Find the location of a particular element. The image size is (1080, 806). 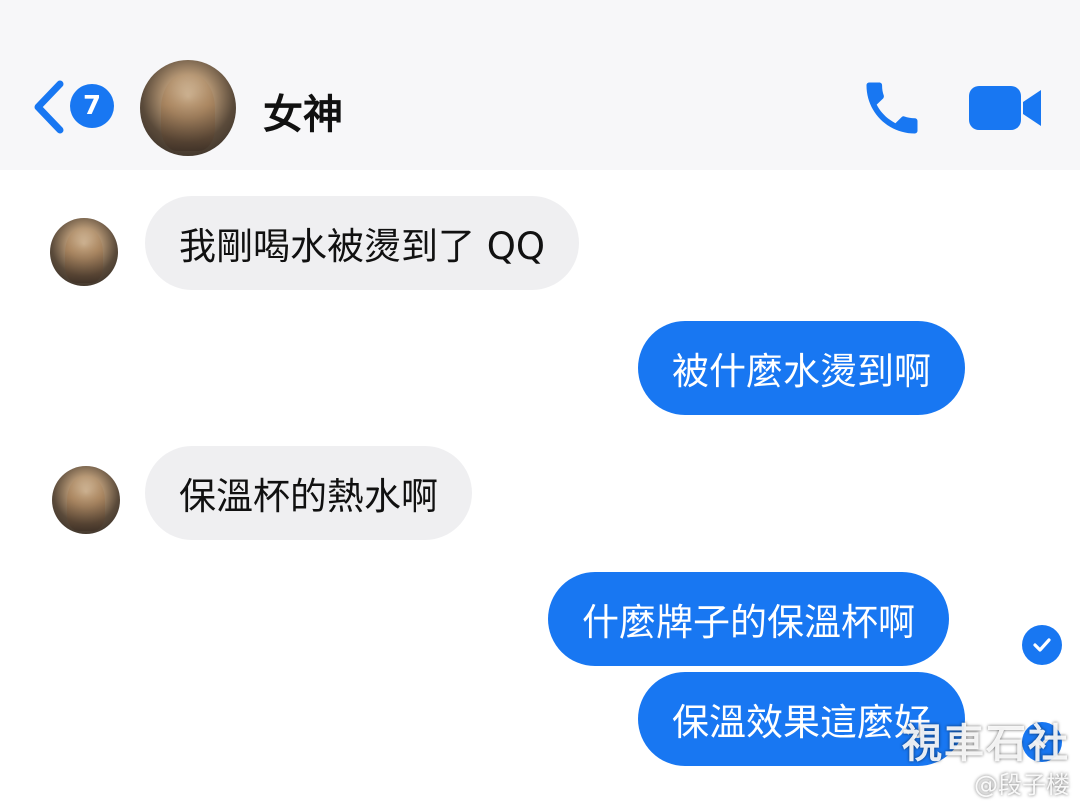

video-camera-icon is located at coordinates (1005, 108).